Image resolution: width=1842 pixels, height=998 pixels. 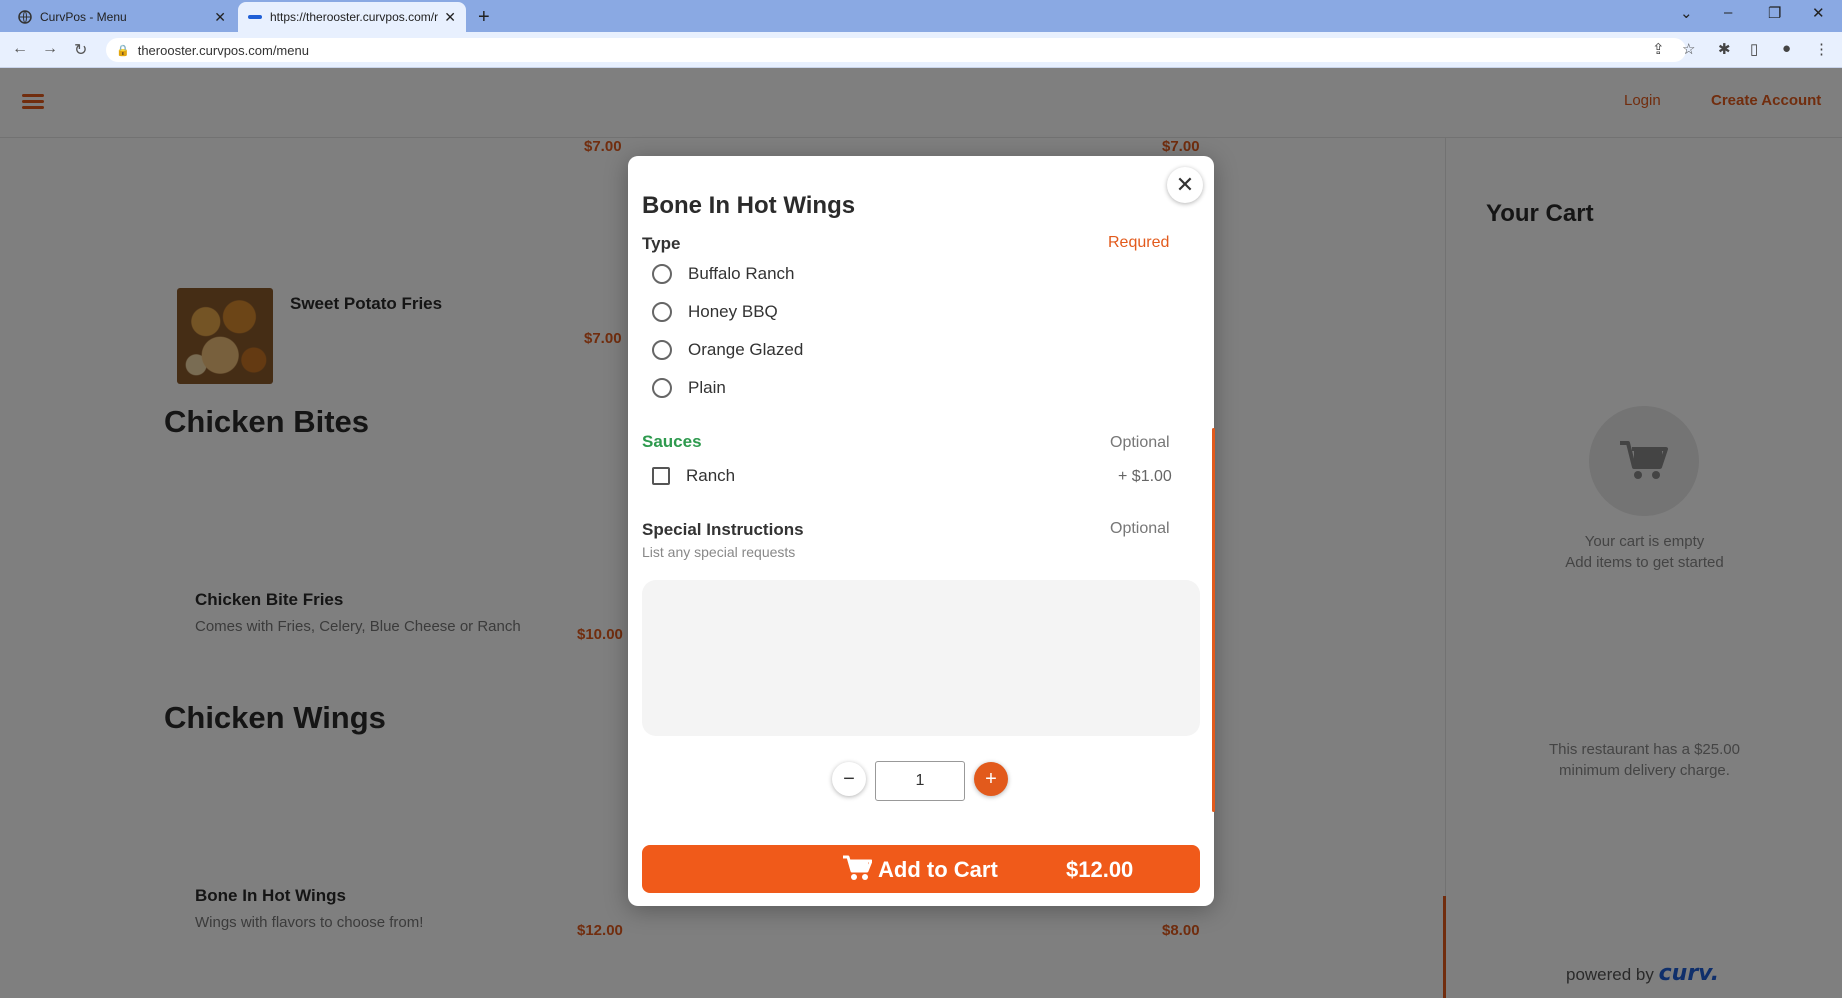 I want to click on forward-icon: →, so click(x=50, y=49).